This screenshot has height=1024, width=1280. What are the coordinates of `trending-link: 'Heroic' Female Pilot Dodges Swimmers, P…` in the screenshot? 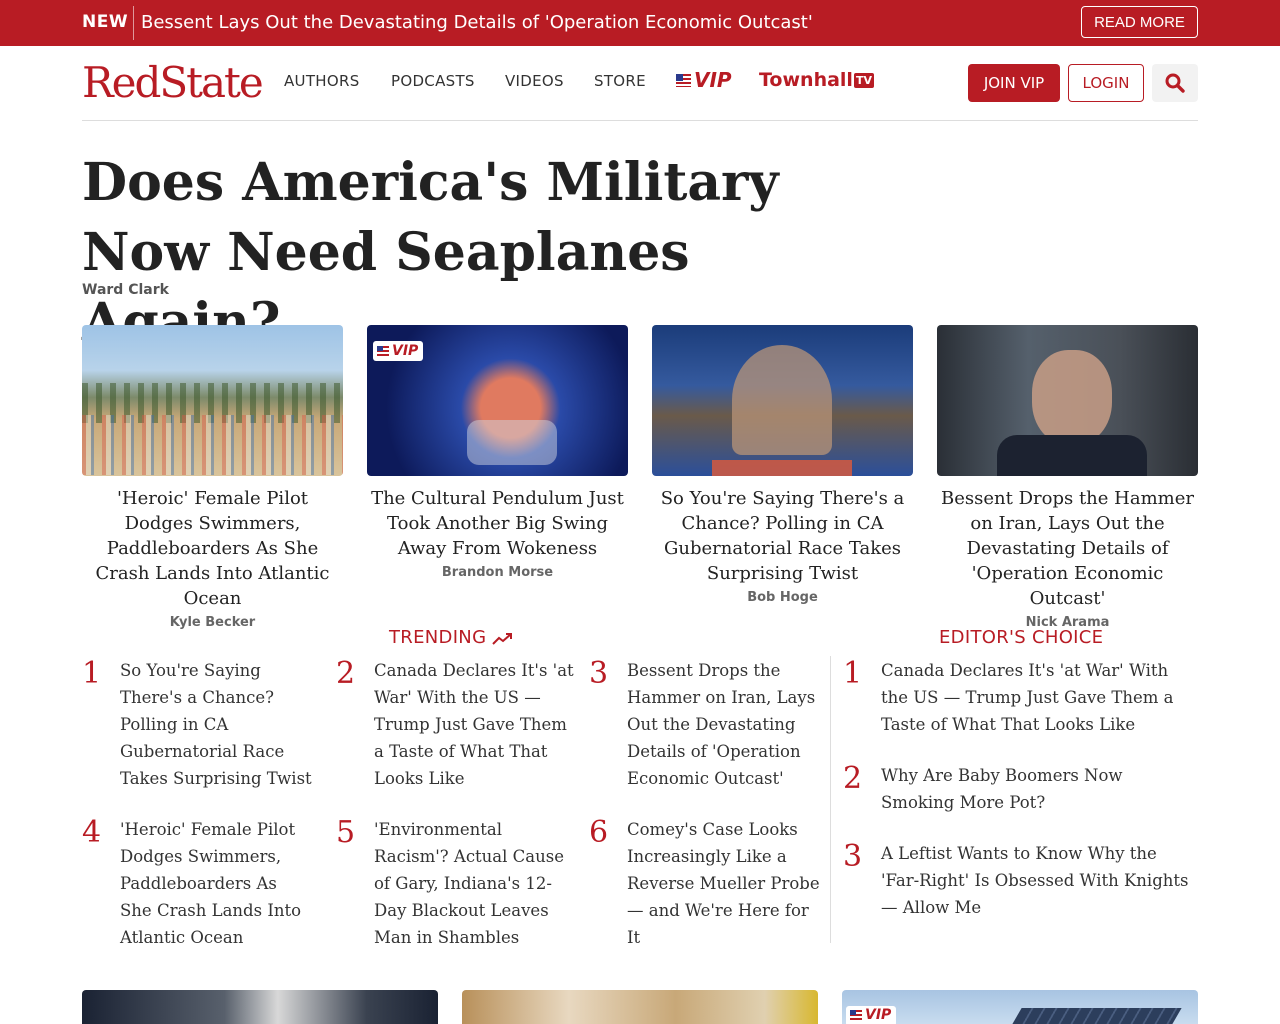 It's located at (215, 883).